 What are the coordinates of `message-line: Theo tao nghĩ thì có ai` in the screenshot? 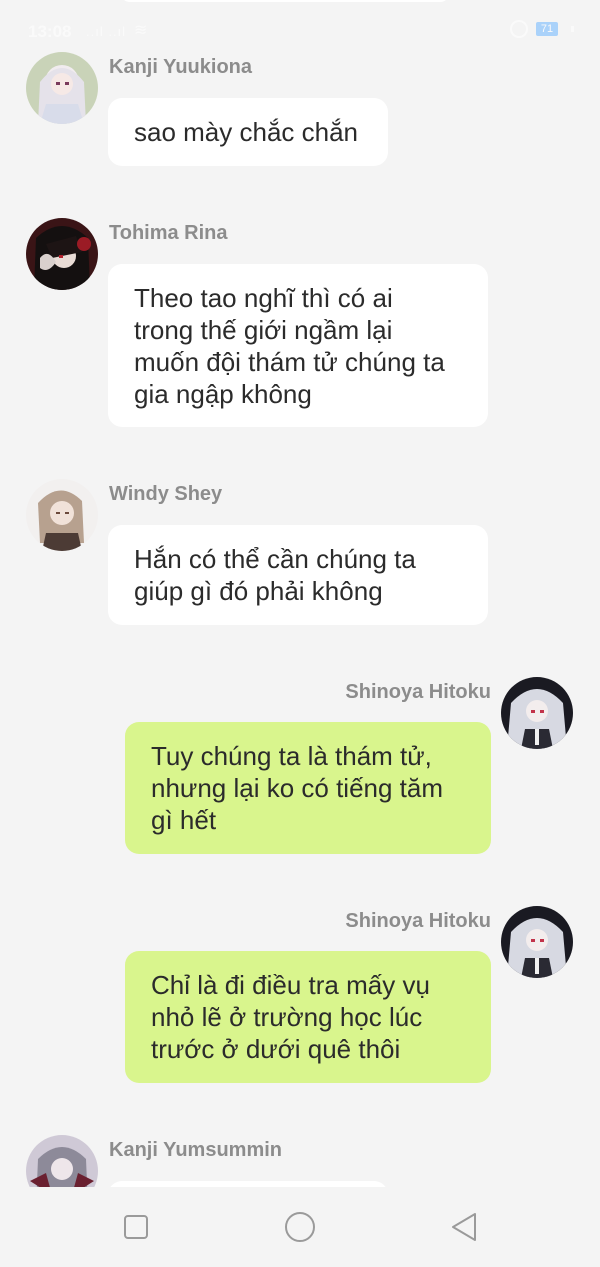 It's located at (263, 298).